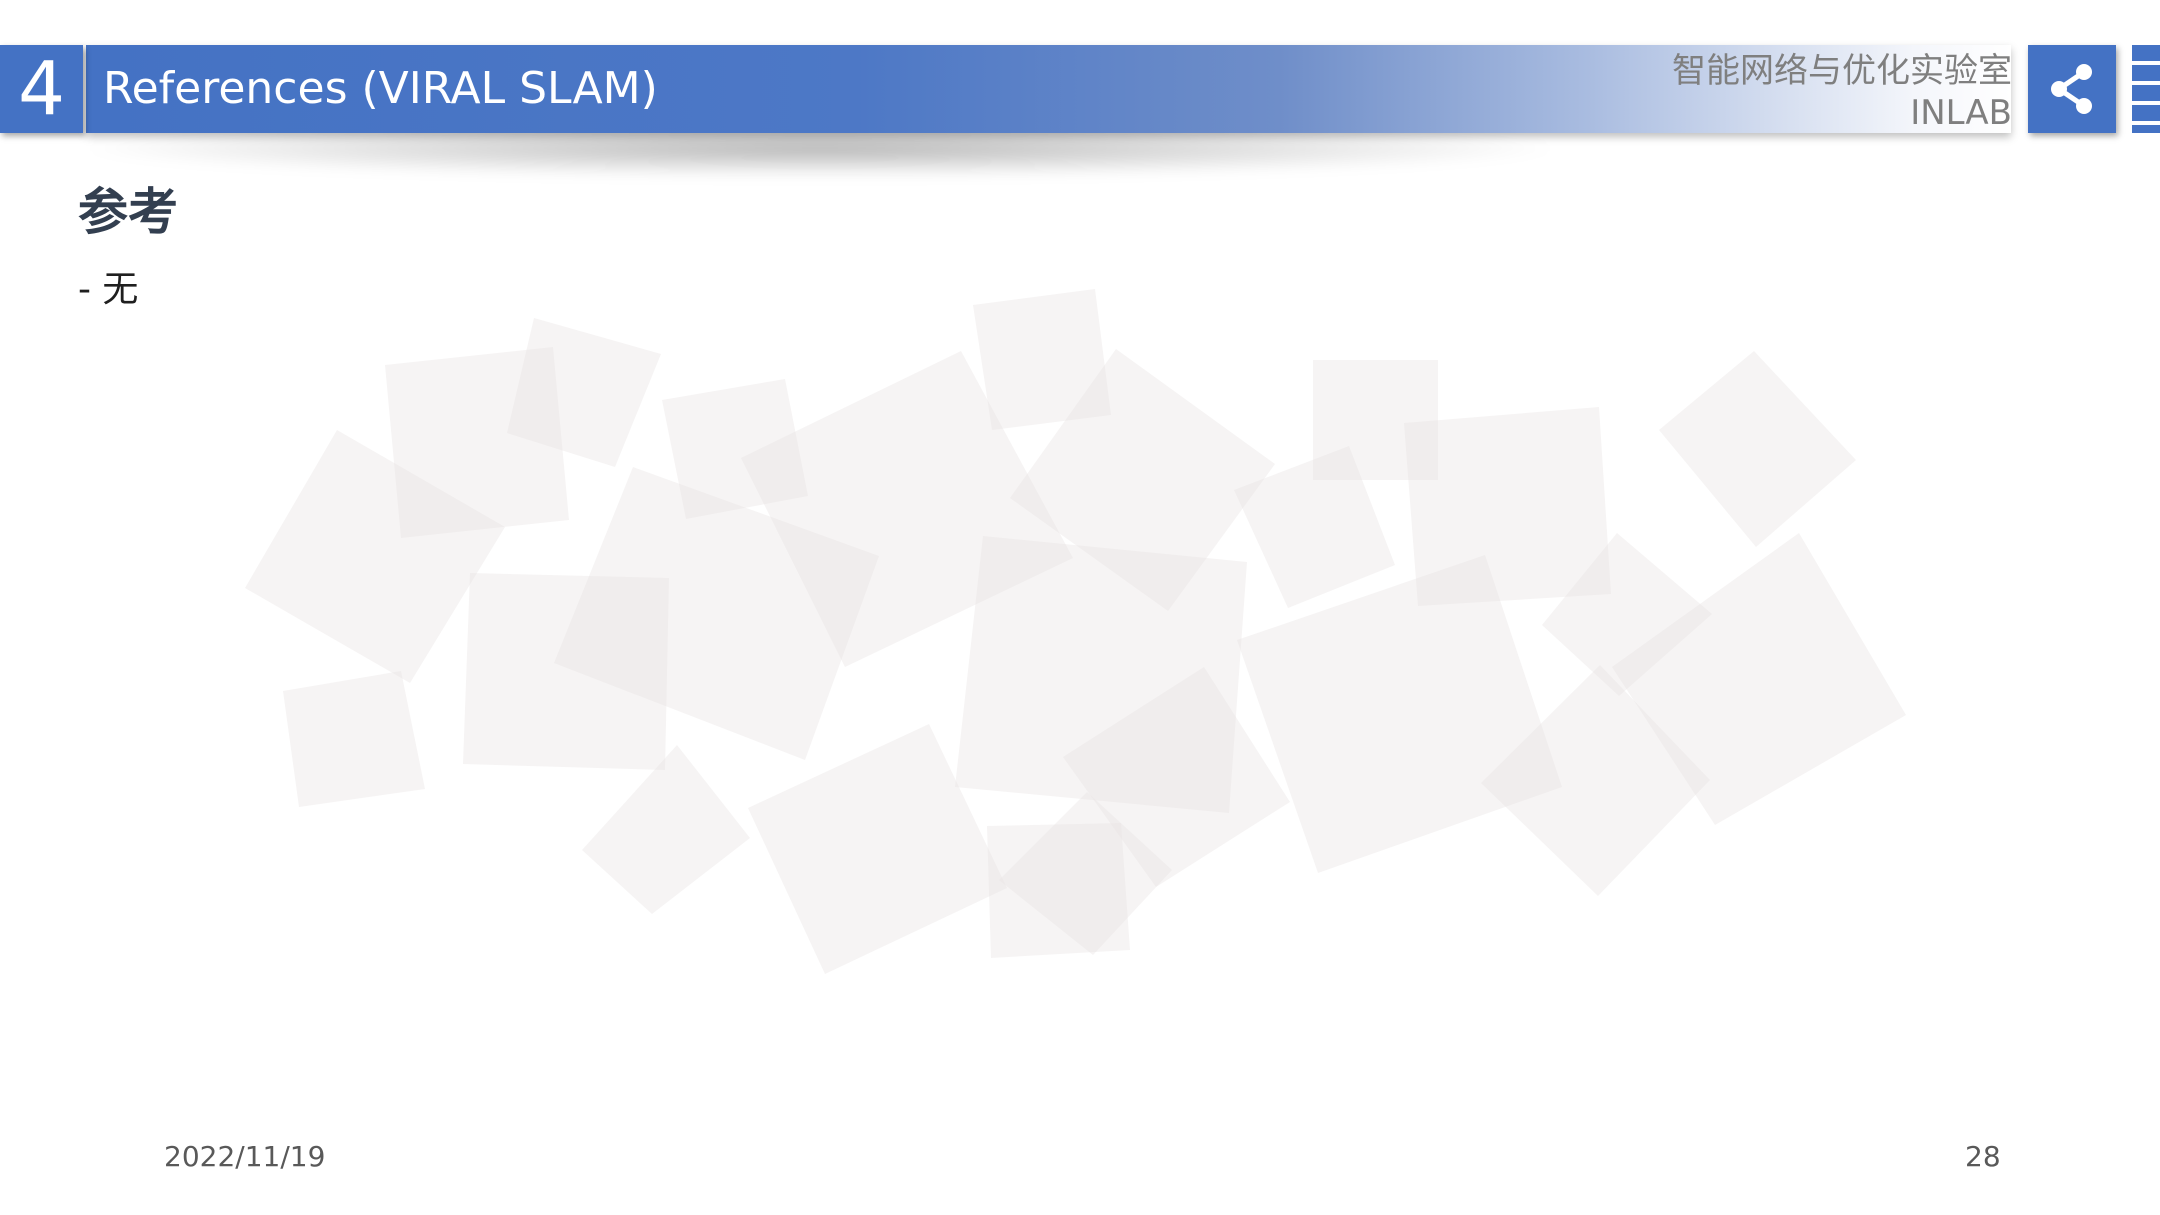  Describe the element at coordinates (128, 212) in the screenshot. I see `content-heading: 参考` at that location.